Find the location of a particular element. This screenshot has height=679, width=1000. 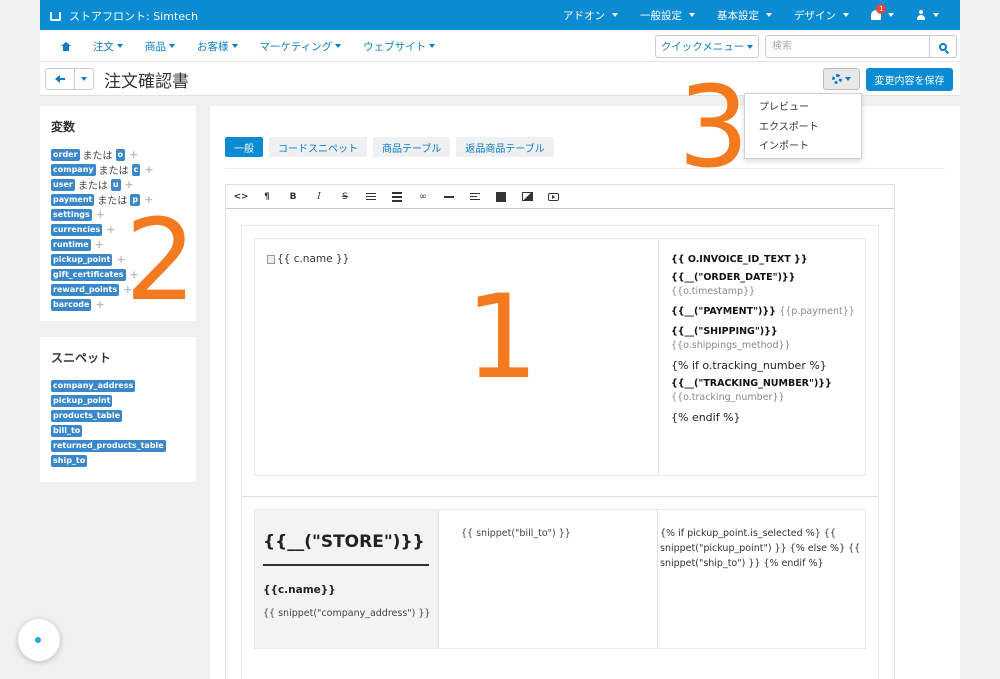

arrow-left-icon is located at coordinates (60, 79).